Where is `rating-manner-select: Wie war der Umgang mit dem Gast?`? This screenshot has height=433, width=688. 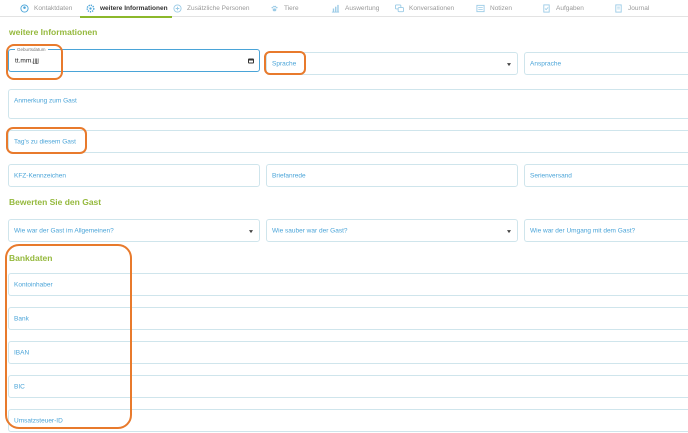
rating-manner-select: Wie war der Umgang mit dem Gast? is located at coordinates (606, 230).